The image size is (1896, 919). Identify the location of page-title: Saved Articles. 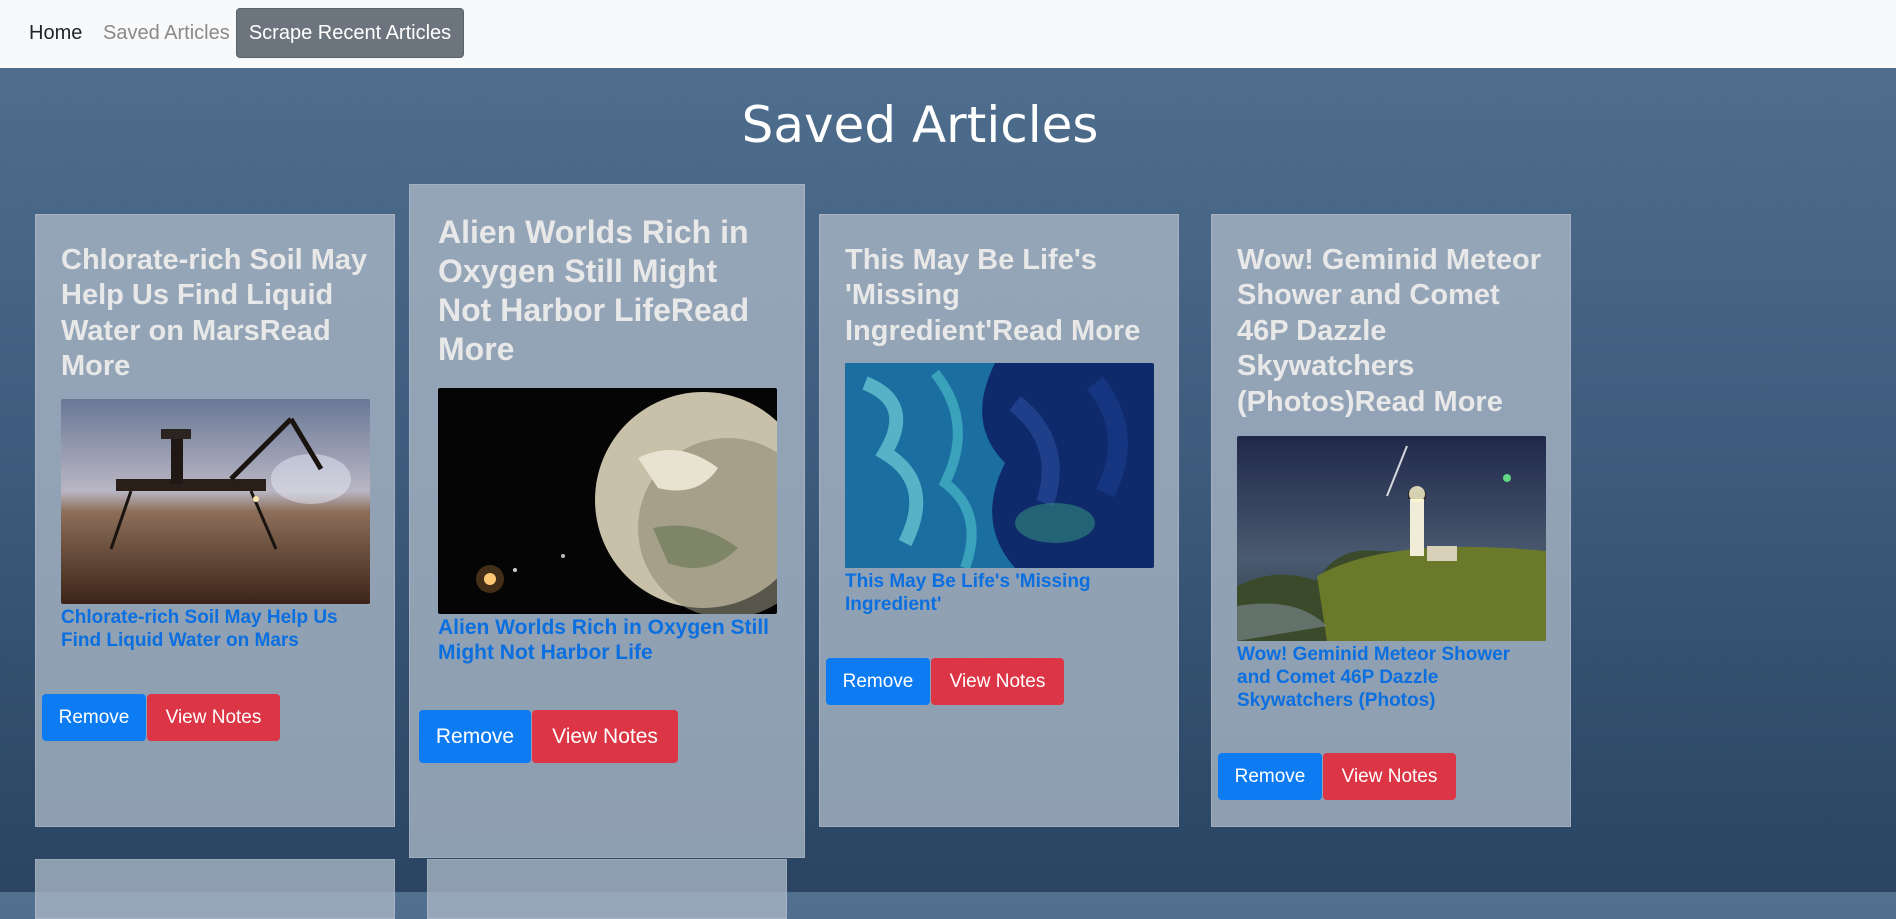
(920, 125).